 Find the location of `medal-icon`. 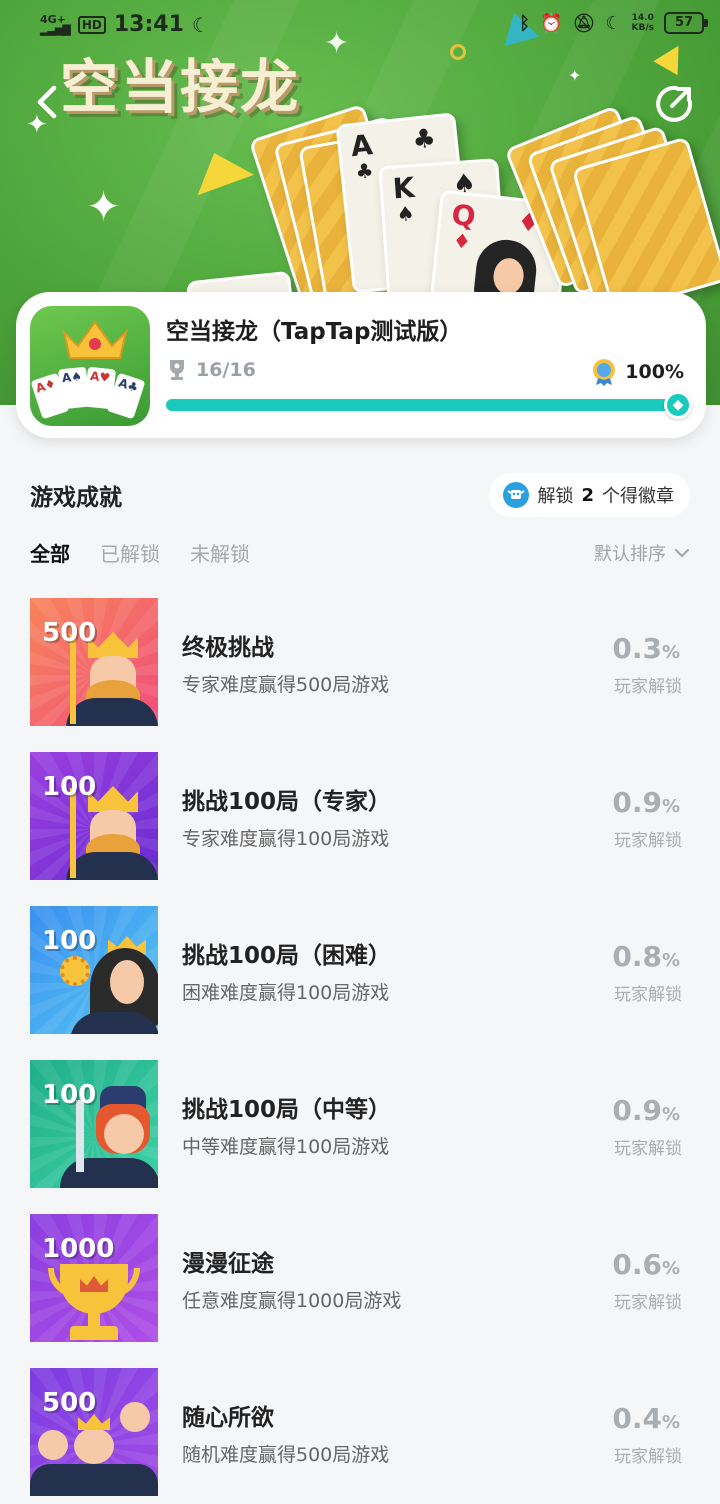

medal-icon is located at coordinates (604, 372).